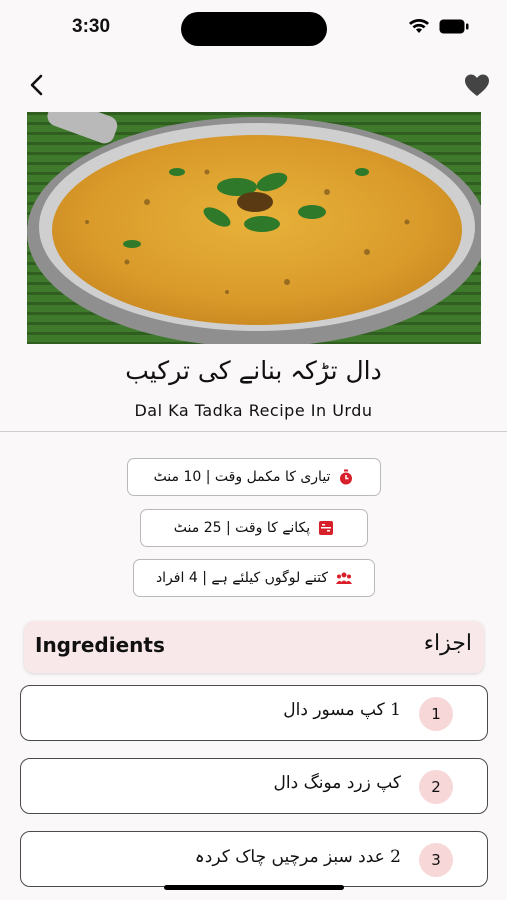  What do you see at coordinates (253, 410) in the screenshot?
I see `recipe-title-english: Dal Ka Tadka Recipe In Urdu` at bounding box center [253, 410].